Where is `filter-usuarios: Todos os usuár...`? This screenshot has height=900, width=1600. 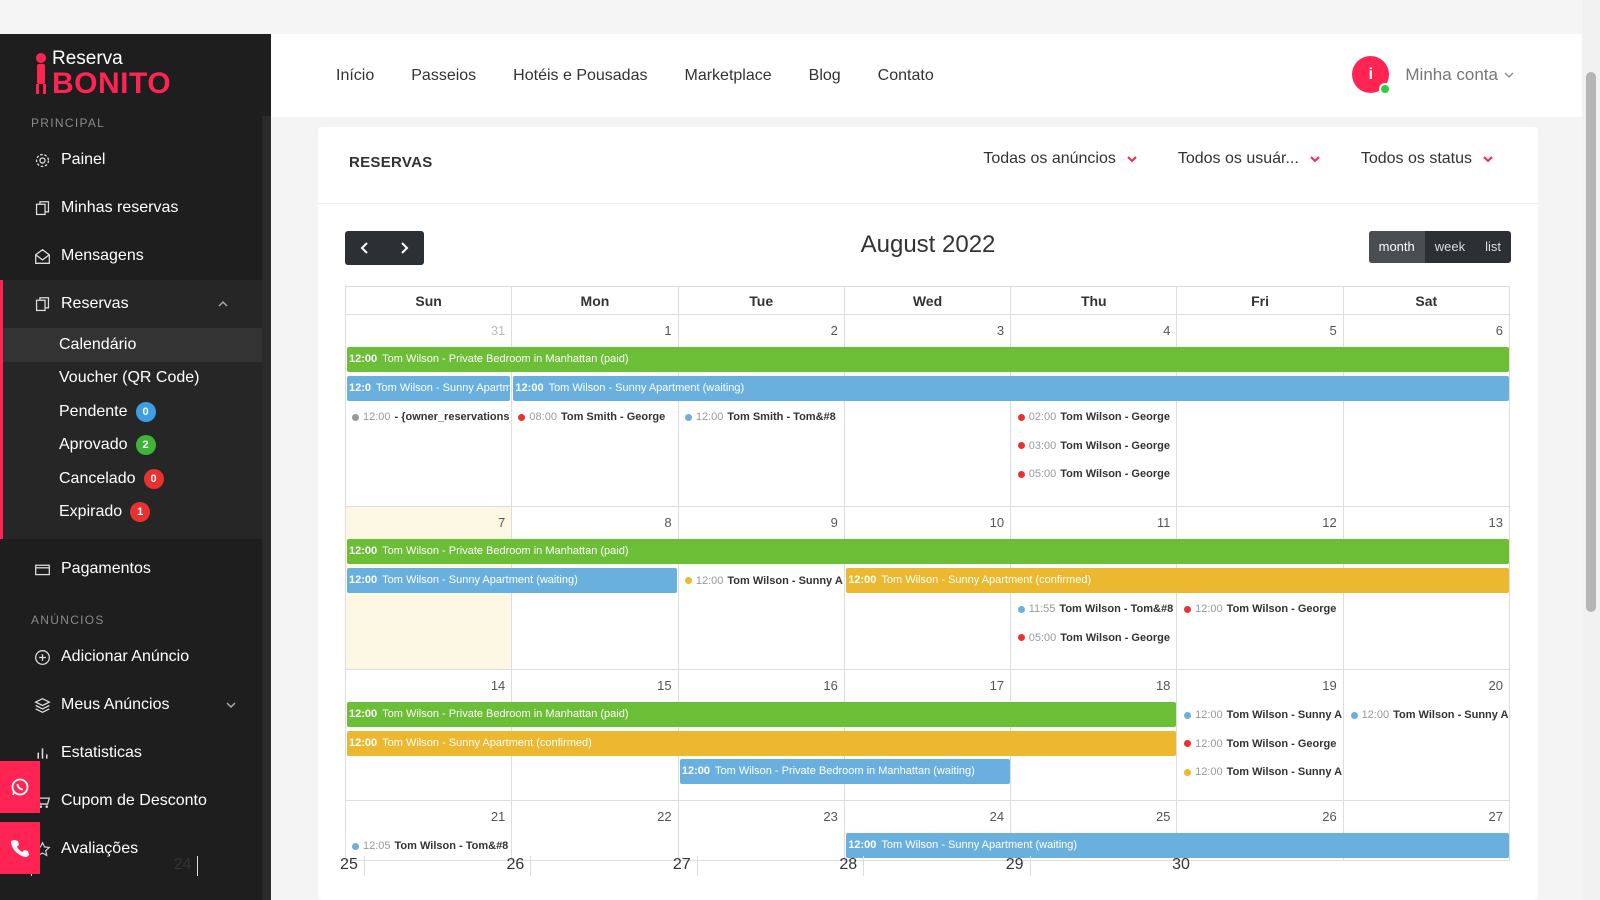 filter-usuarios: Todos os usuár... is located at coordinates (1249, 159).